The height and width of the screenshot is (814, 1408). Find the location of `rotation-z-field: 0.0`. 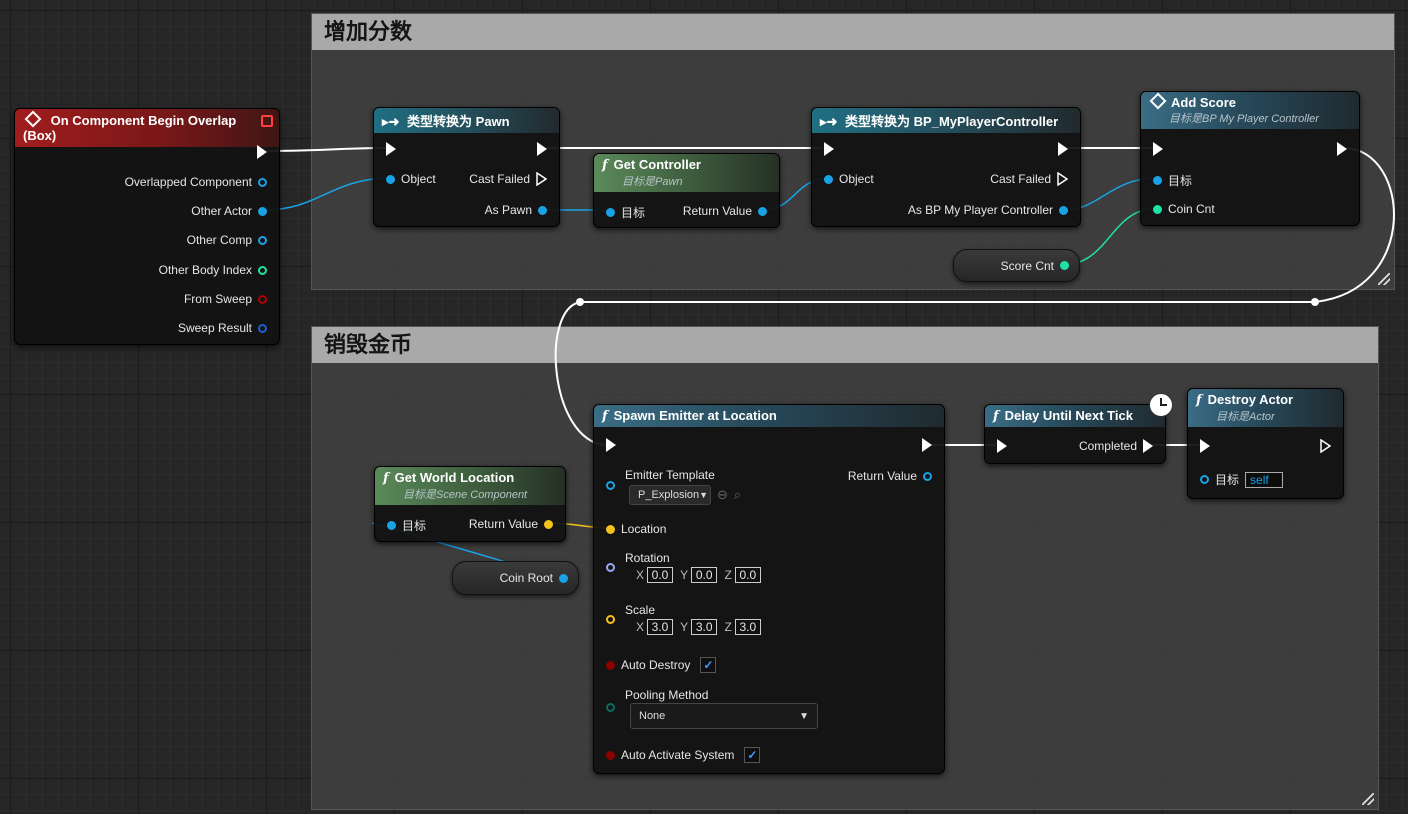

rotation-z-field: 0.0 is located at coordinates (747, 575).